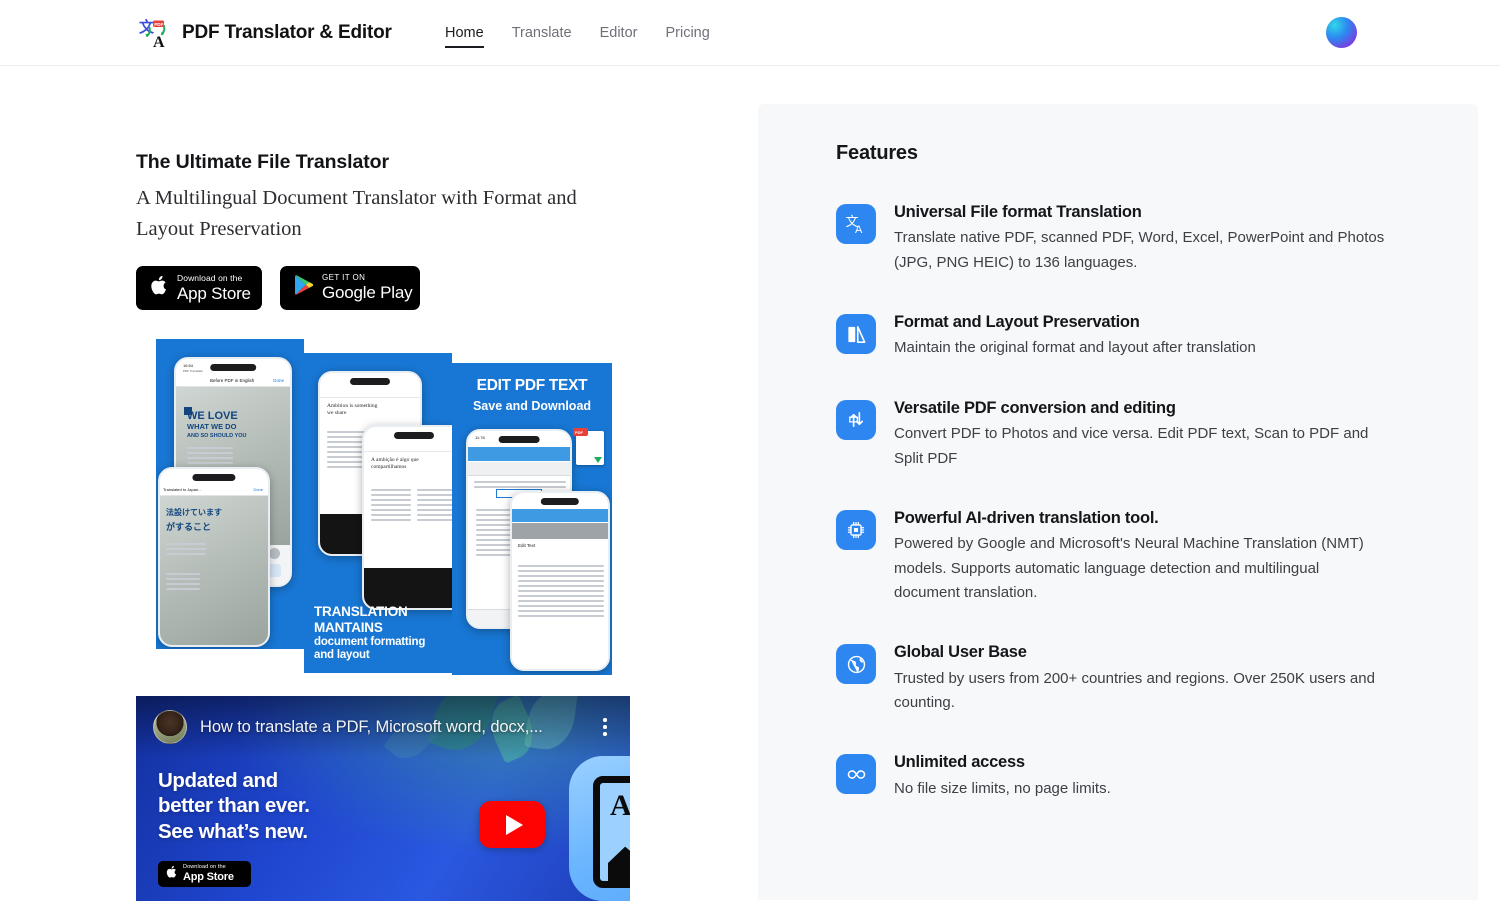 This screenshot has height=901, width=1500. Describe the element at coordinates (619, 863) in the screenshot. I see `app-icon-photo-shape` at that location.